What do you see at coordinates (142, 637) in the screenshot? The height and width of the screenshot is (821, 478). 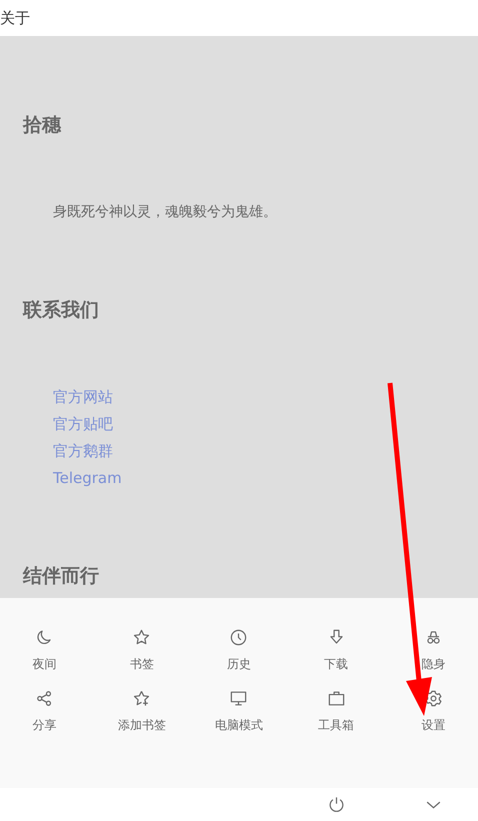 I see `star-icon` at bounding box center [142, 637].